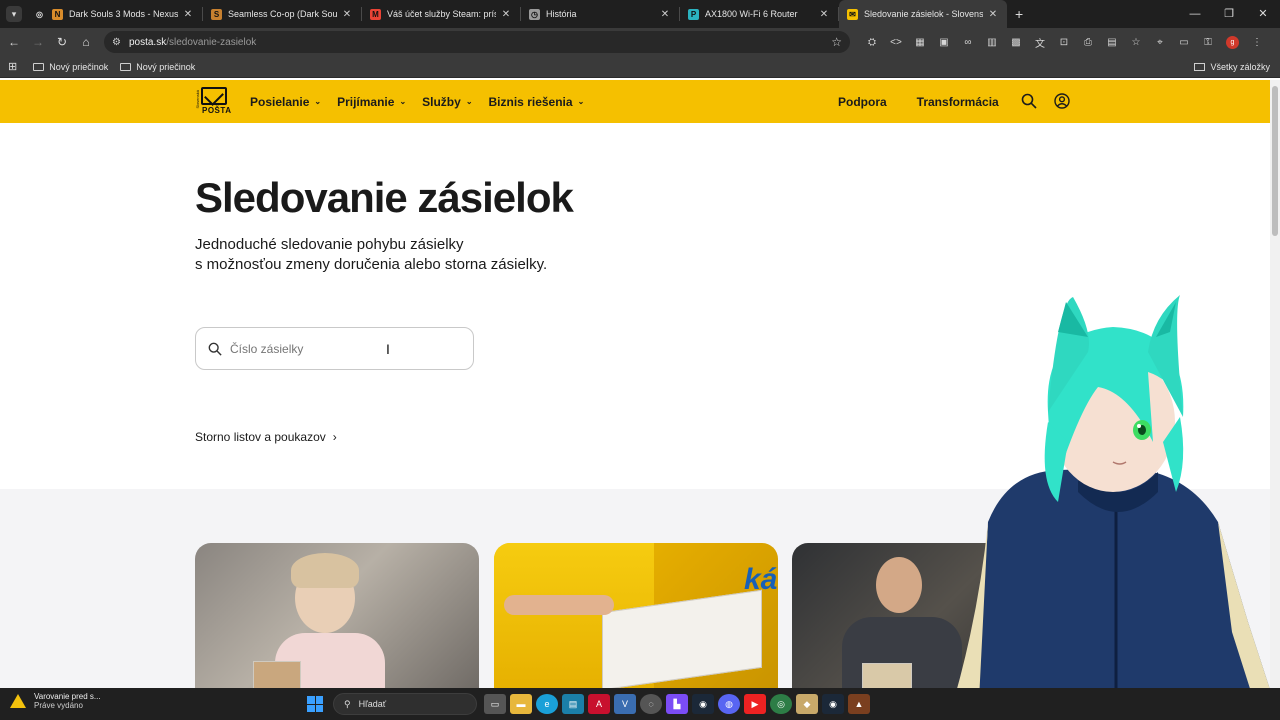  I want to click on browser-tab: N Dark Souls 3 Mods - Nexus Mo ✕, so click(123, 14).